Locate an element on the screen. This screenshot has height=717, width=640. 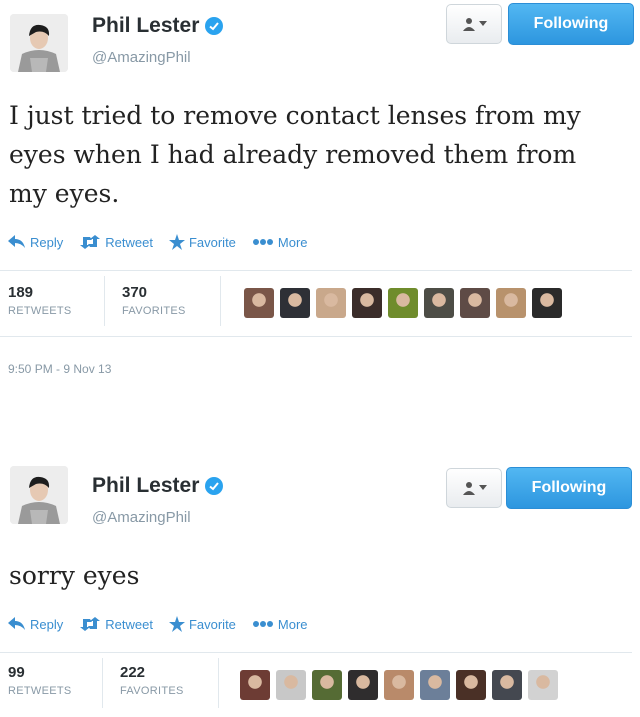
tweet-timestamp: 9:50 PM - 9 Nov 13 is located at coordinates (59, 369).